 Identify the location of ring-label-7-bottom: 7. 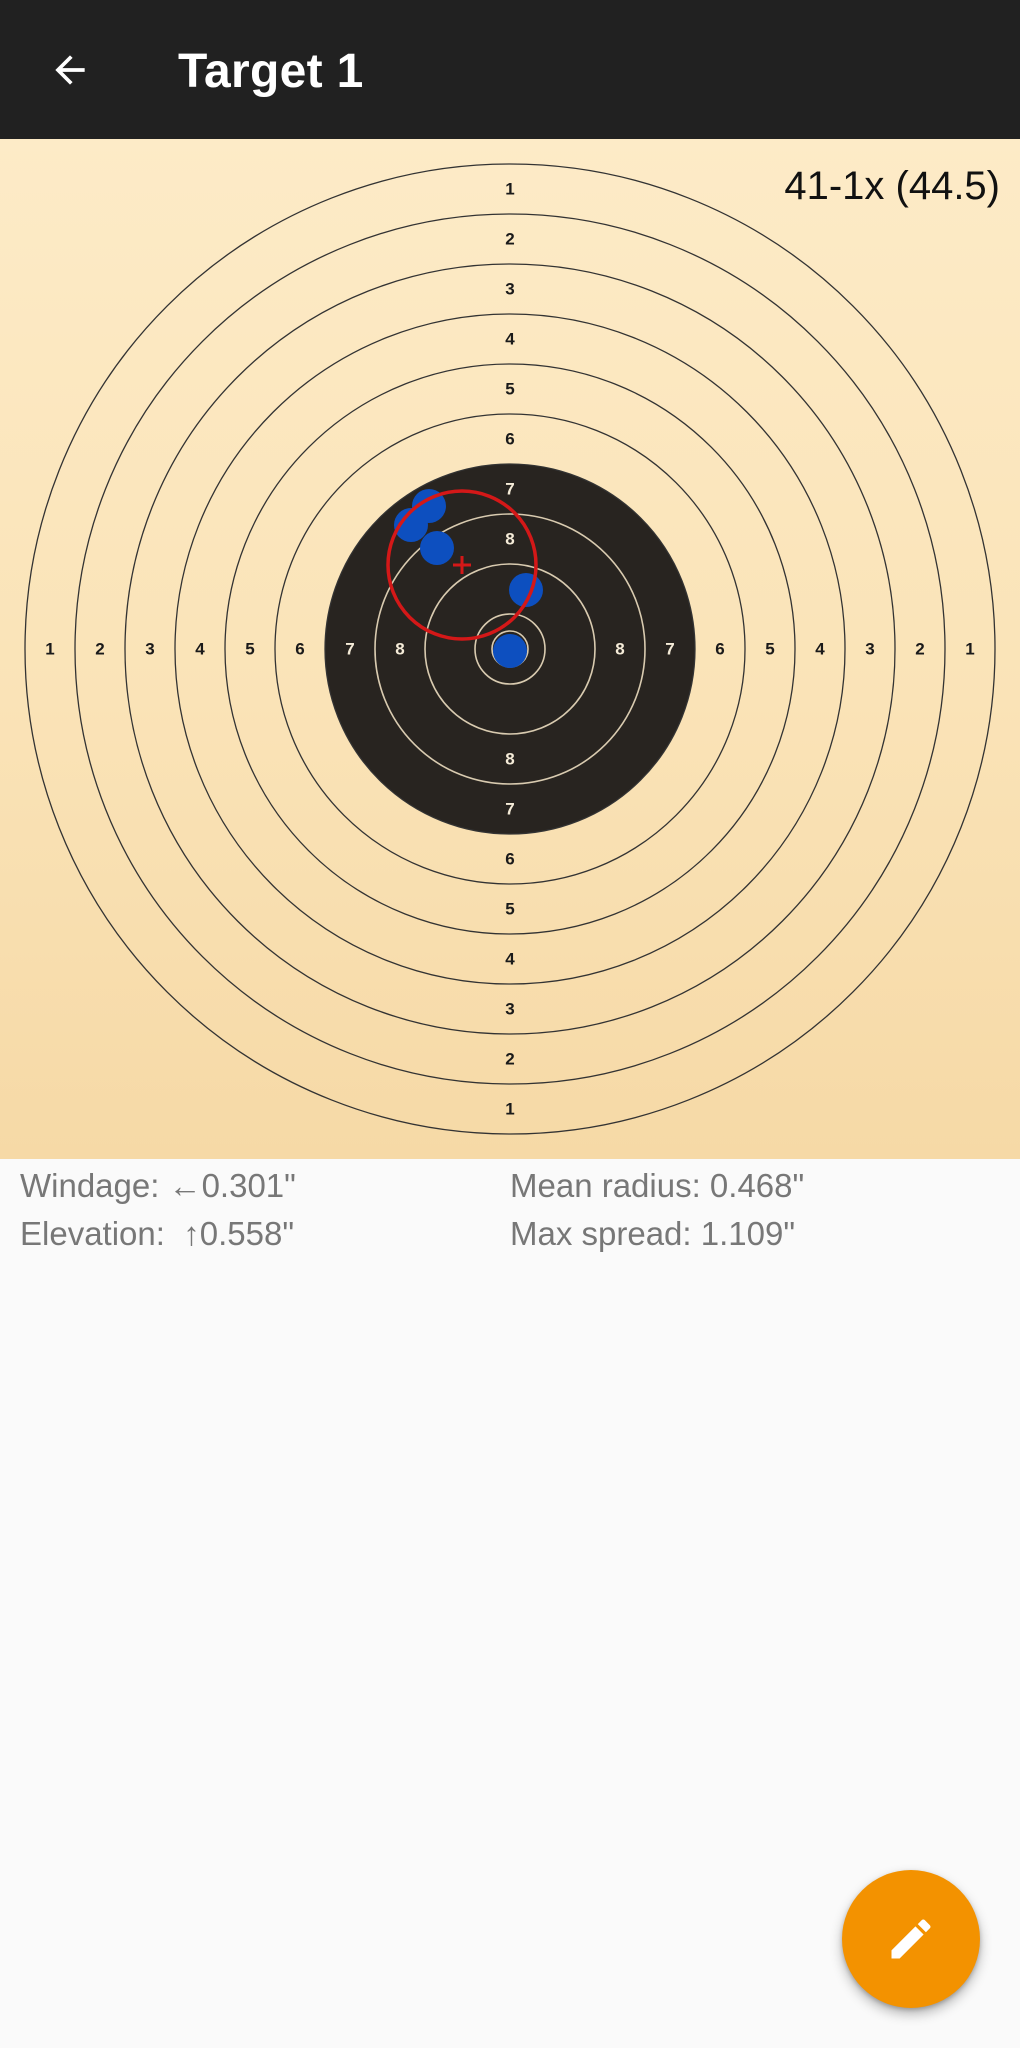
(509, 809).